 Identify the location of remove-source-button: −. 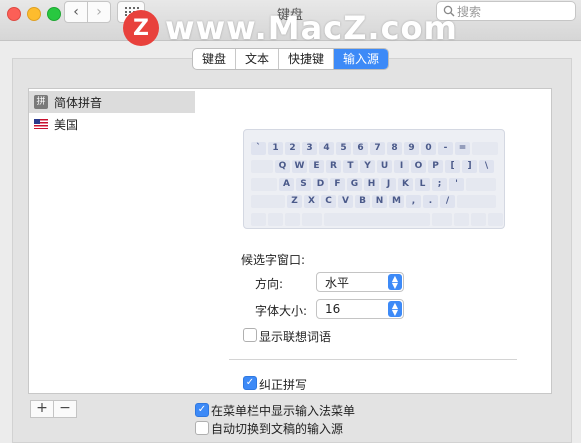
(65, 409).